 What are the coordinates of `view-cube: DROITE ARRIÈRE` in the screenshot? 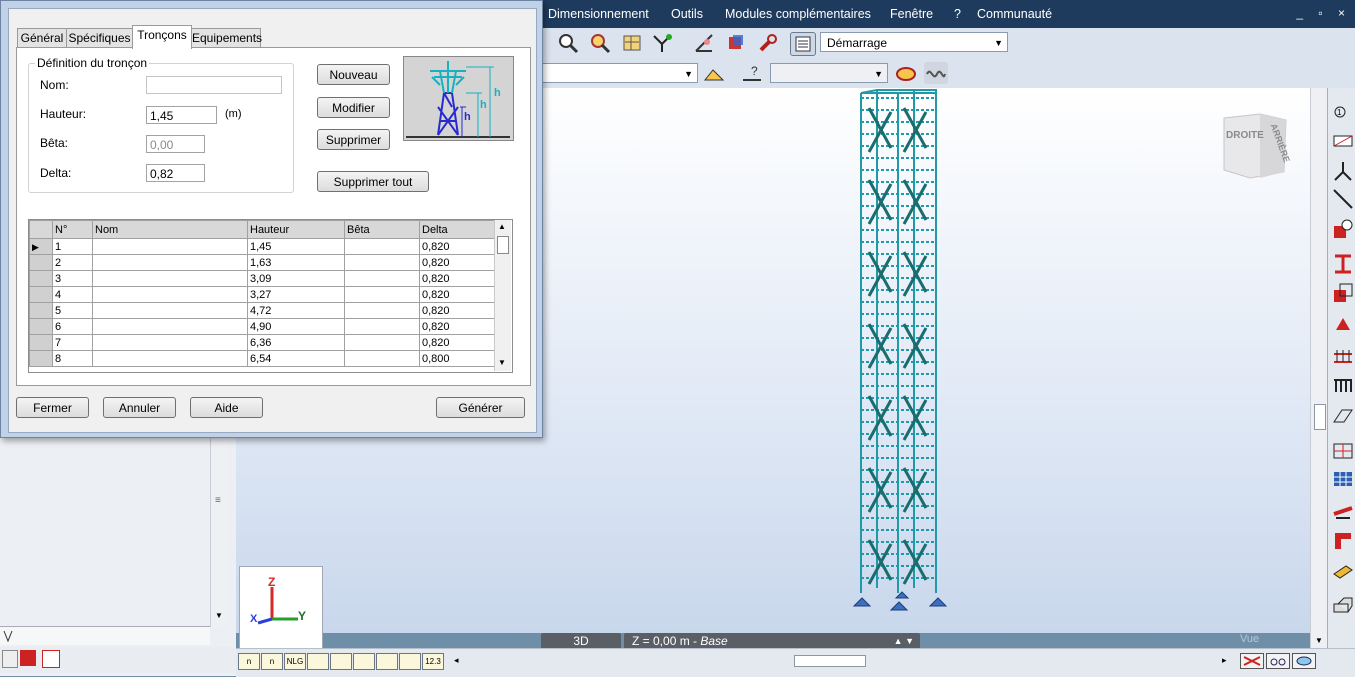 It's located at (1256, 145).